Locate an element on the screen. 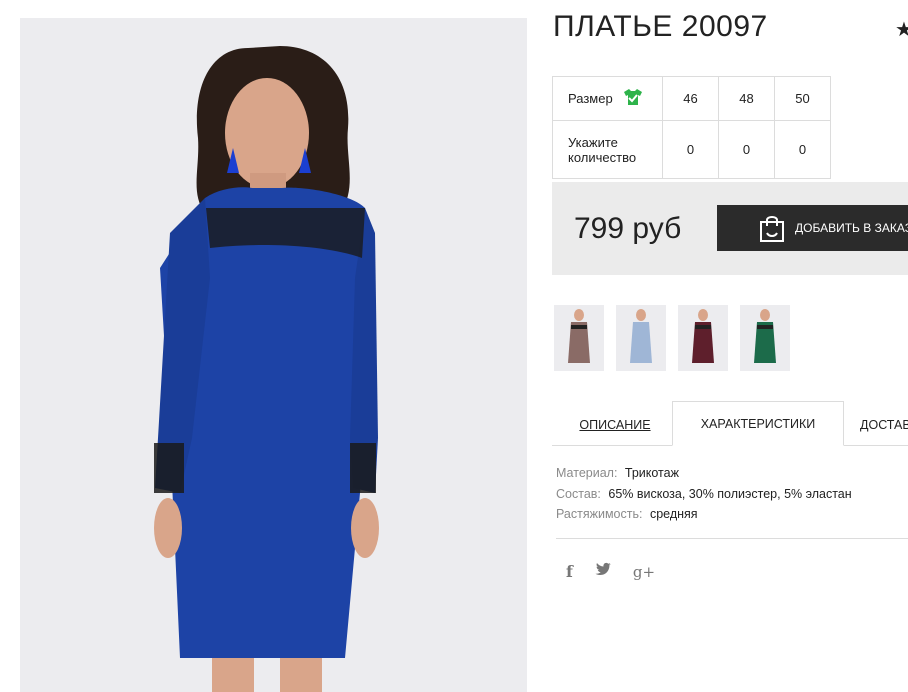 The height and width of the screenshot is (692, 908). google-plus-icon: g+ is located at coordinates (644, 572).